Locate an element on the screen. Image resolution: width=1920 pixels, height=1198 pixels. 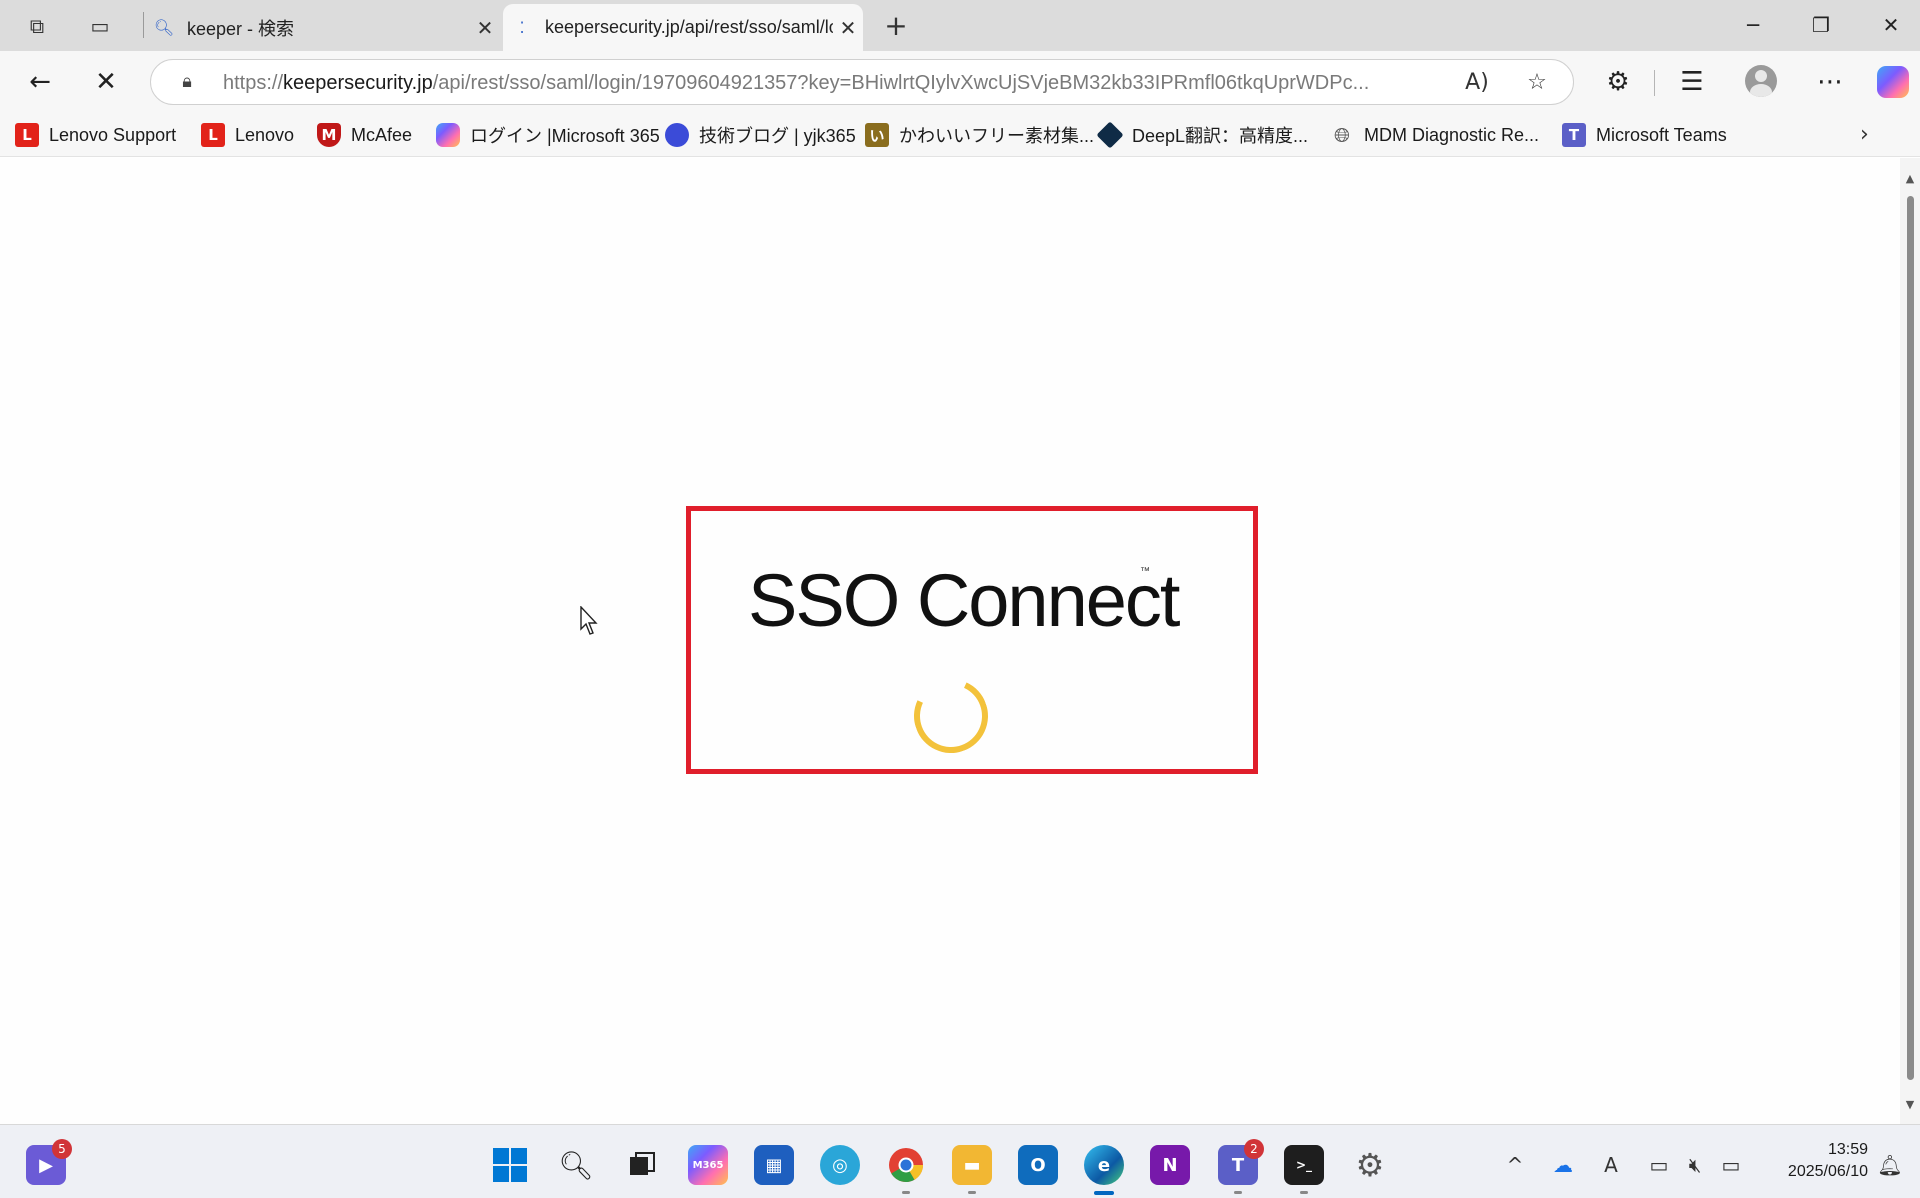
task-view-glyph is located at coordinates (642, 1163).